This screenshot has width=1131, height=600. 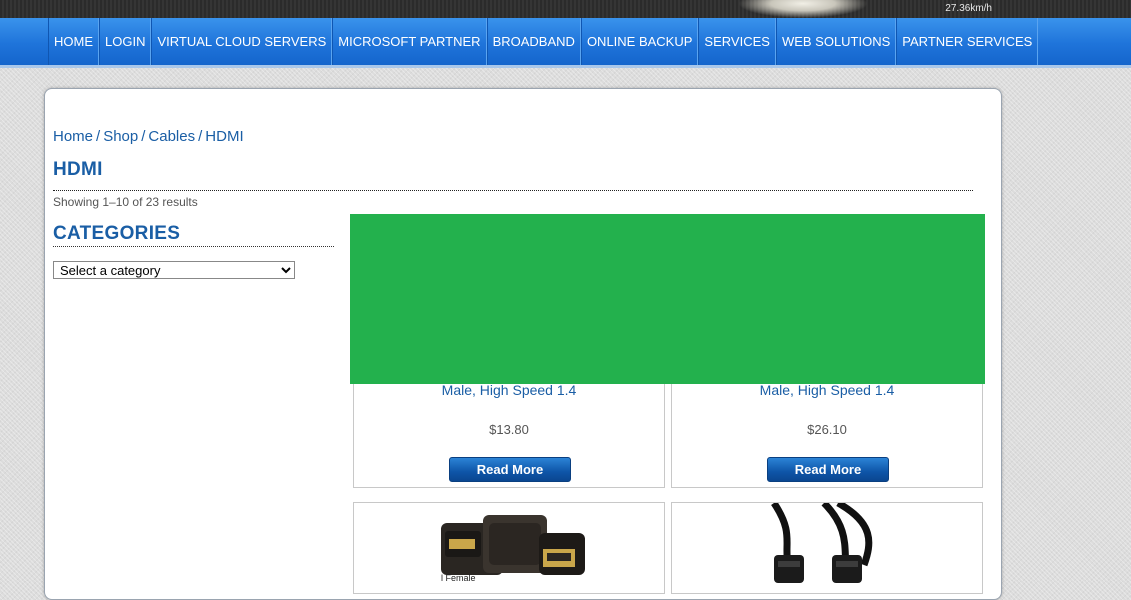 What do you see at coordinates (458, 578) in the screenshot?
I see `thumbnail-caption: l Female` at bounding box center [458, 578].